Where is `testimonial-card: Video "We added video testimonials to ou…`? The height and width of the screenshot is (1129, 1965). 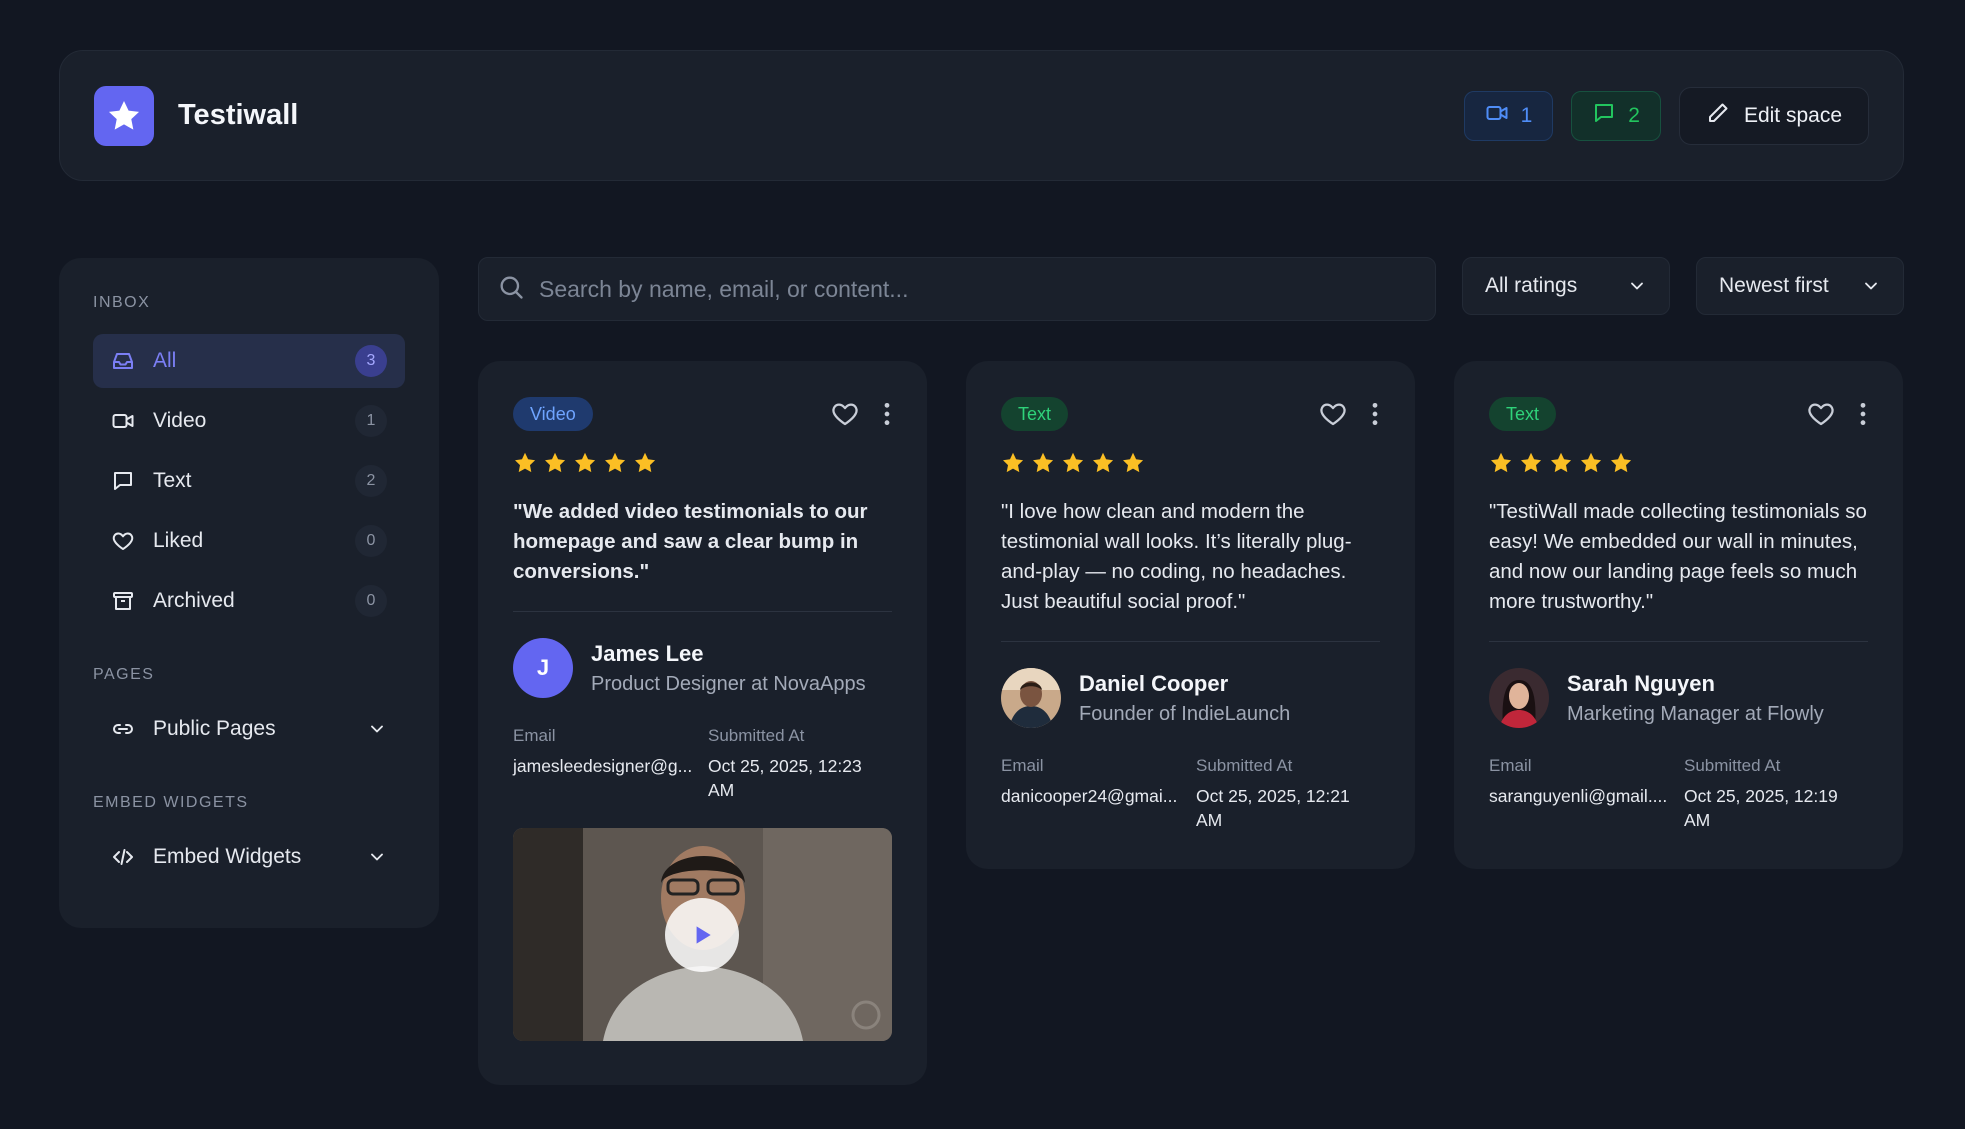
testimonial-card: Video "We added video testimonials to ou… is located at coordinates (702, 723).